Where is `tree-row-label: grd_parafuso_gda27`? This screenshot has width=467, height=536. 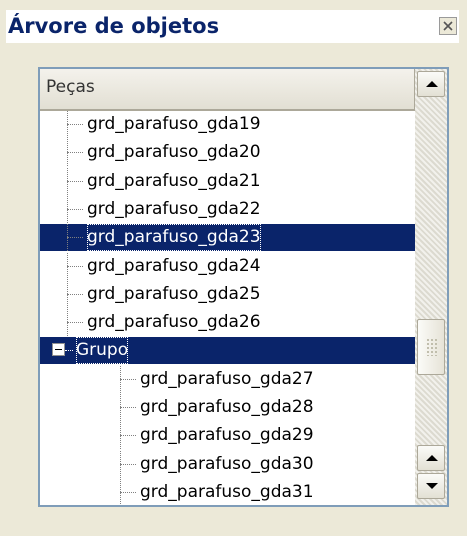 tree-row-label: grd_parafuso_gda27 is located at coordinates (227, 378).